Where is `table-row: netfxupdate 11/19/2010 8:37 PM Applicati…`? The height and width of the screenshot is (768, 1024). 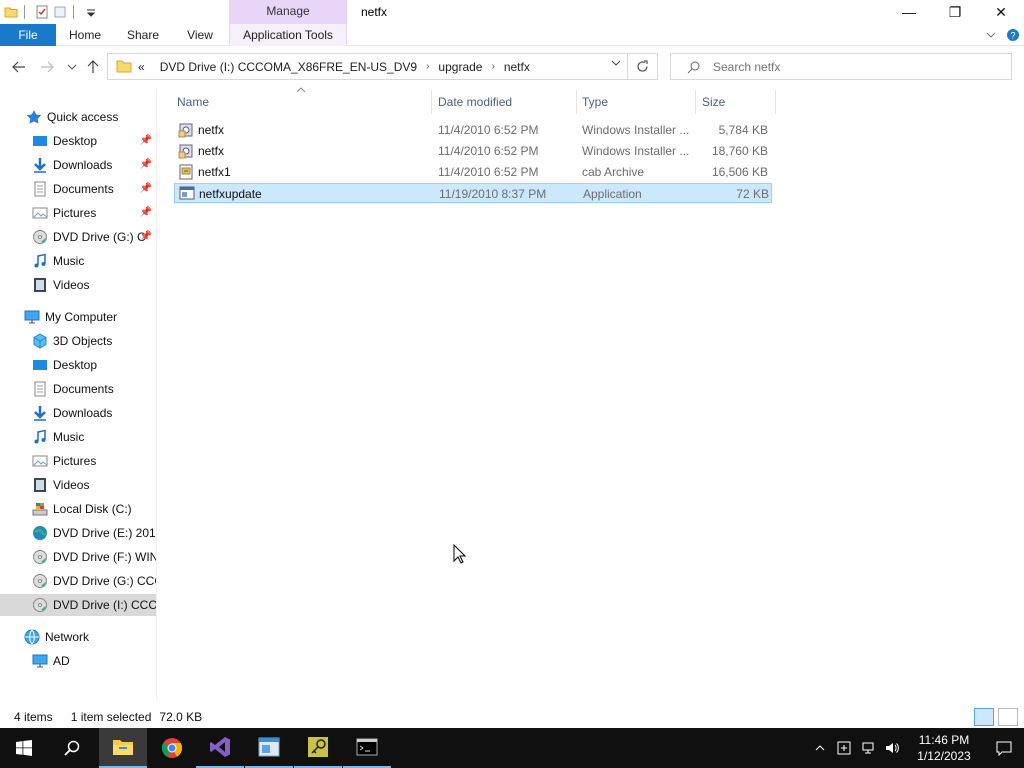 table-row: netfxupdate 11/19/2010 8:37 PM Applicati… is located at coordinates (473, 193).